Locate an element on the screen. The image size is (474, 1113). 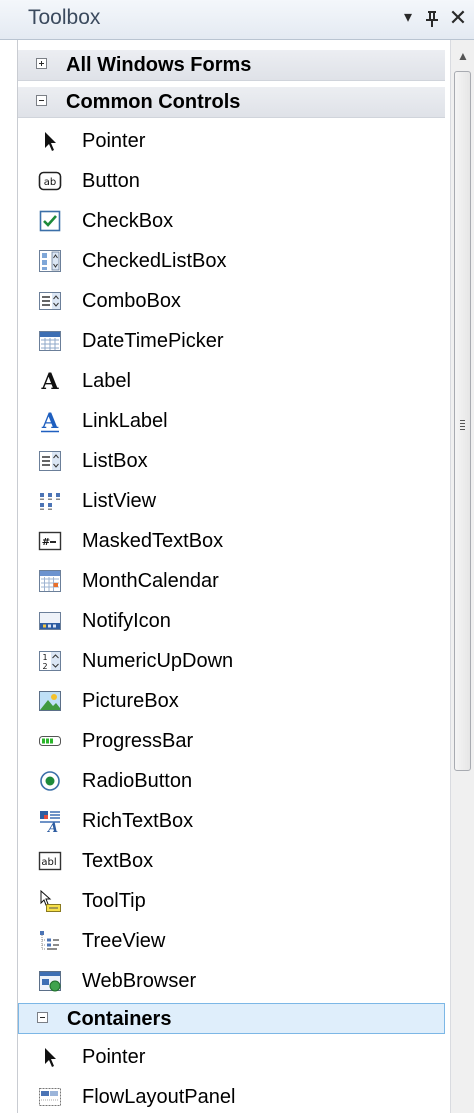
toolbox-item-webbrowser: WebBrowser is located at coordinates (231, 981).